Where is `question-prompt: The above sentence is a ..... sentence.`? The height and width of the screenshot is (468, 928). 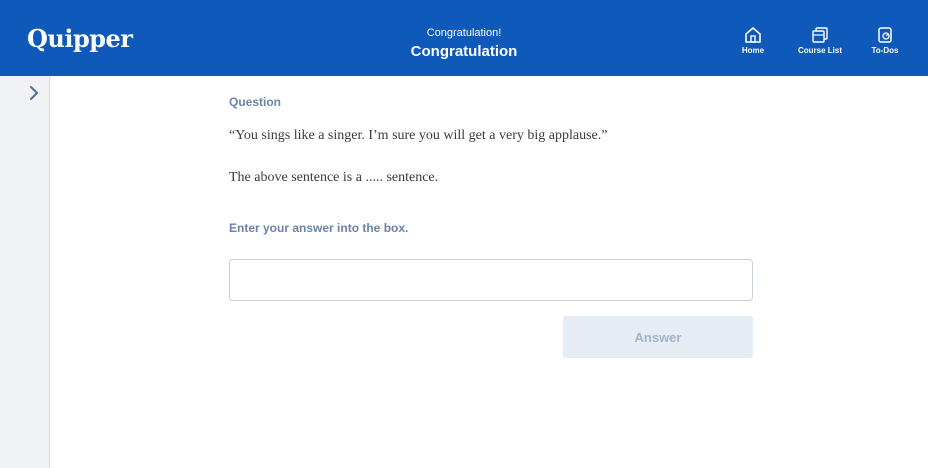 question-prompt: The above sentence is a ..... sentence. is located at coordinates (334, 177).